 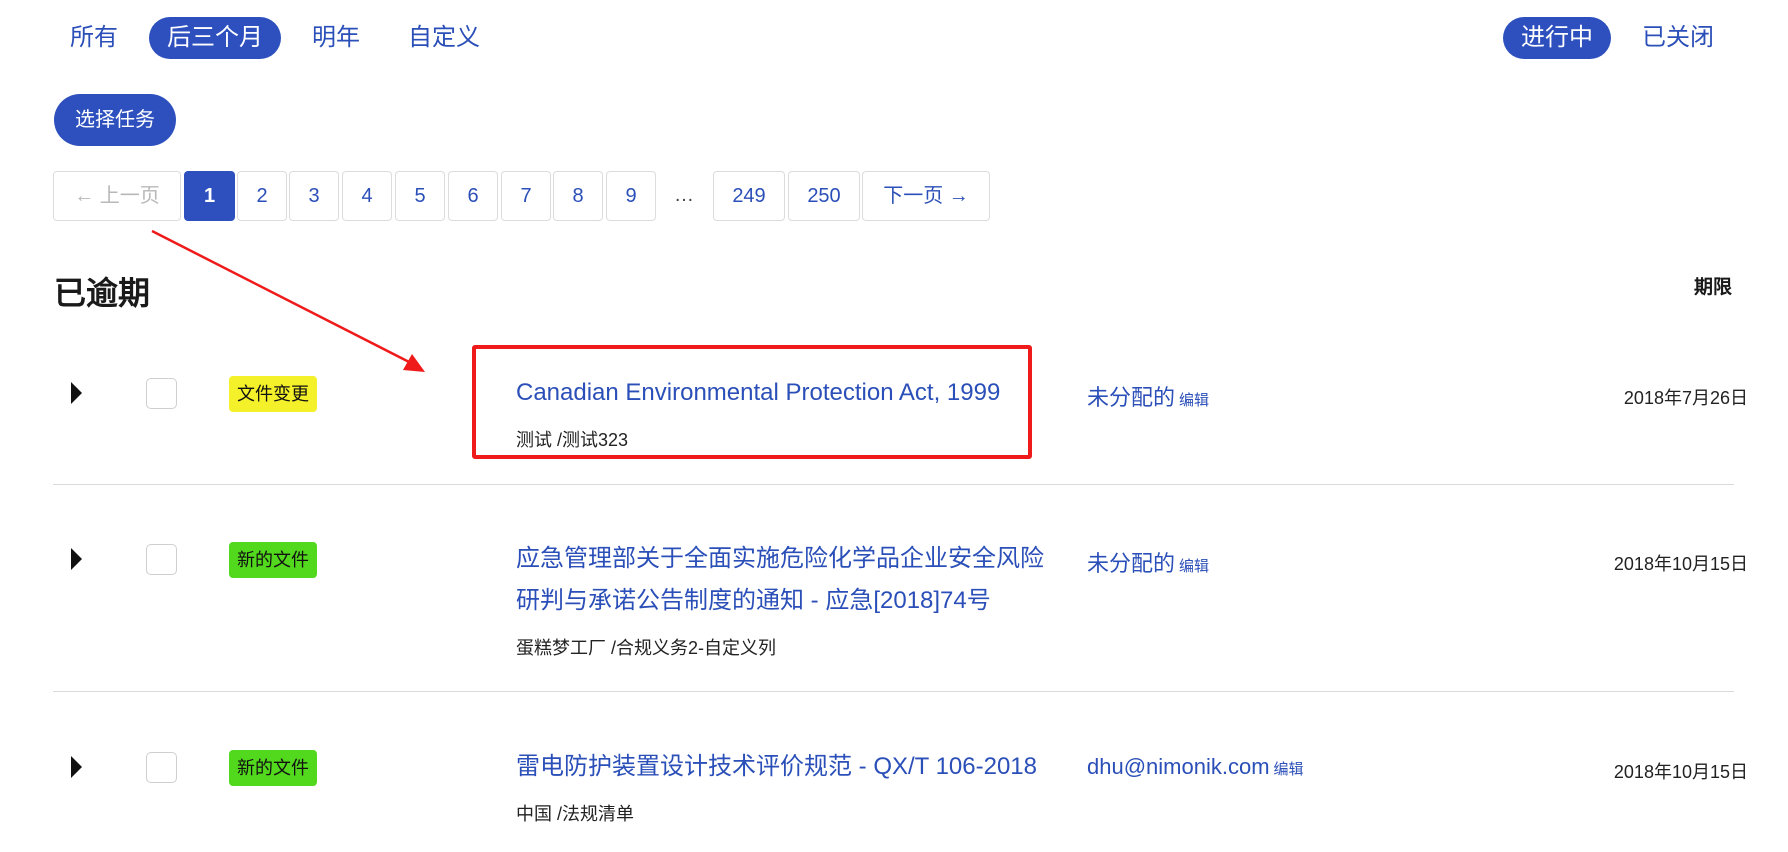 What do you see at coordinates (473, 196) in the screenshot?
I see `page-6: 6` at bounding box center [473, 196].